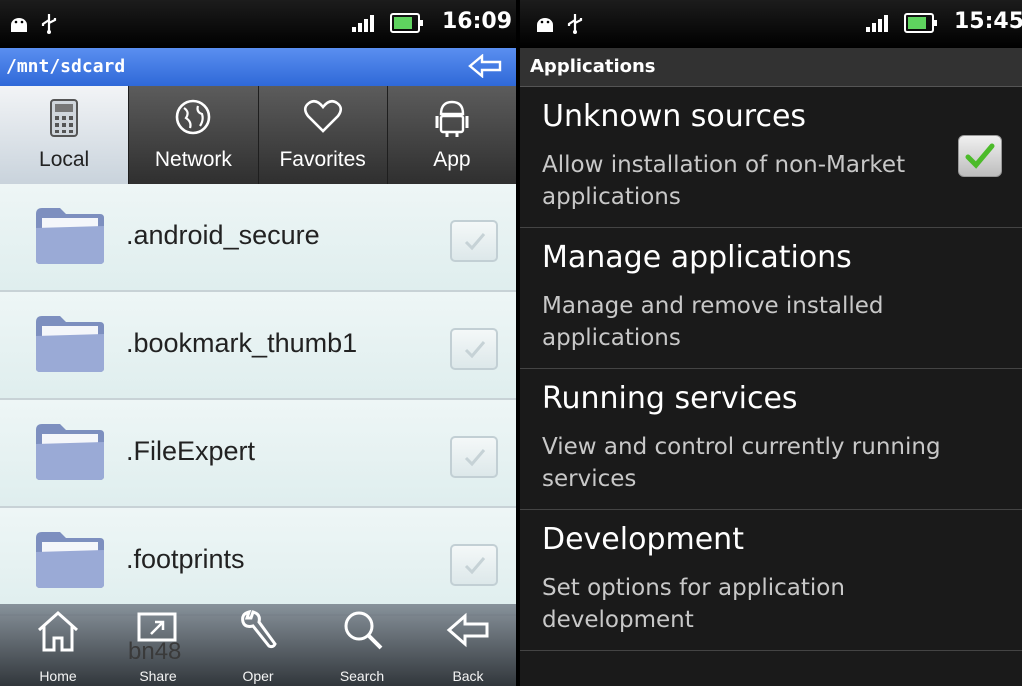 The width and height of the screenshot is (1022, 686). What do you see at coordinates (158, 676) in the screenshot?
I see `tool-label: Share` at bounding box center [158, 676].